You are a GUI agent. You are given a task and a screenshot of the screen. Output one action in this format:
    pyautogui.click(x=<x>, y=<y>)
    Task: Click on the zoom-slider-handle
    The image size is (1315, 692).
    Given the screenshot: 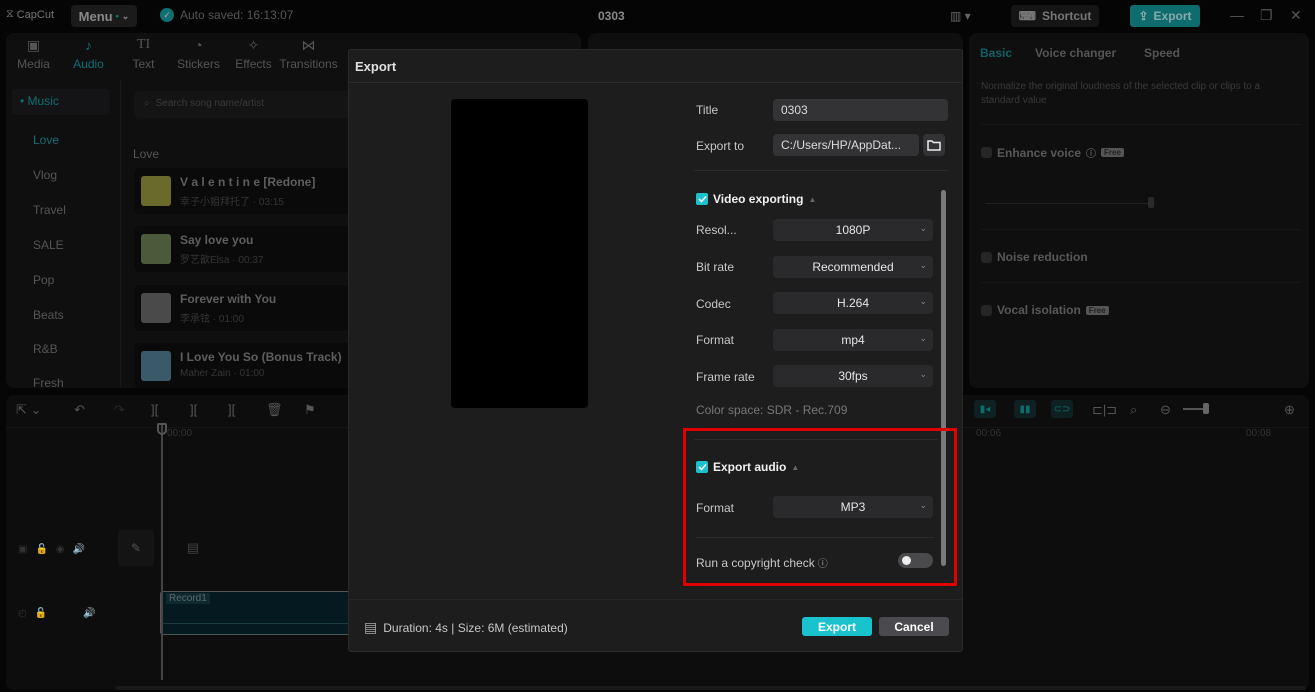 What is the action you would take?
    pyautogui.click(x=1206, y=408)
    